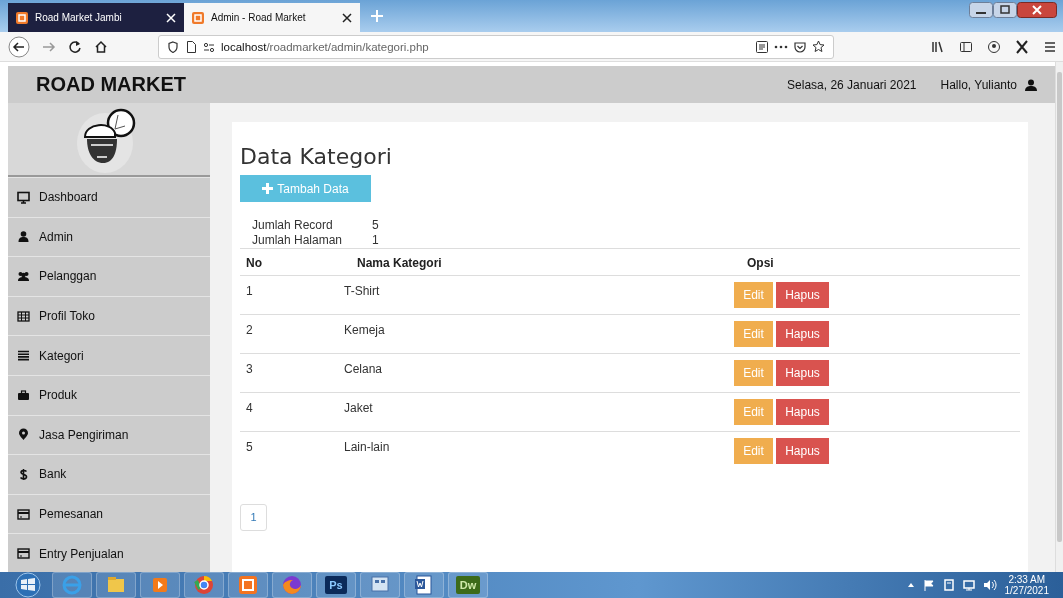 Image resolution: width=1063 pixels, height=598 pixels. What do you see at coordinates (1005, 10) in the screenshot?
I see `restore-icon` at bounding box center [1005, 10].